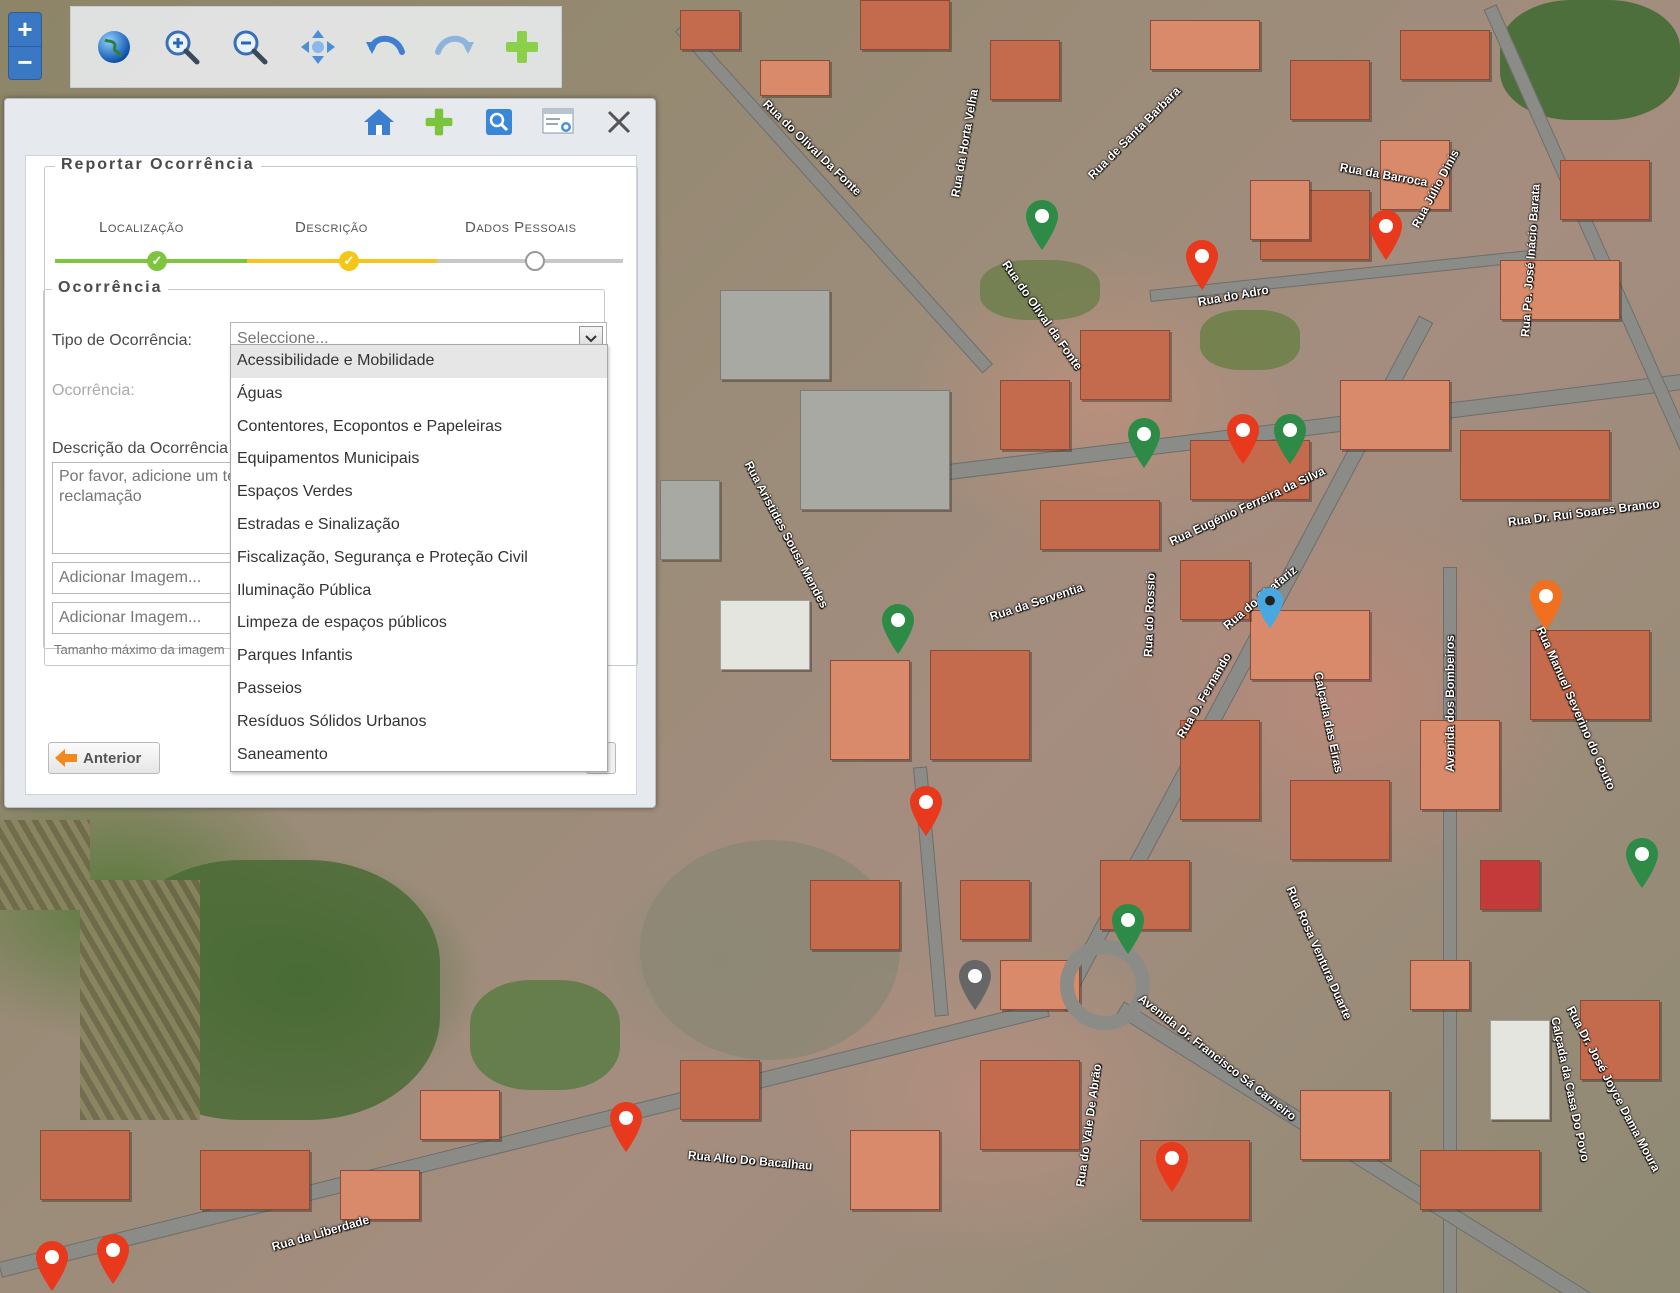  Describe the element at coordinates (141, 227) in the screenshot. I see `step-label-location: Localização` at that location.